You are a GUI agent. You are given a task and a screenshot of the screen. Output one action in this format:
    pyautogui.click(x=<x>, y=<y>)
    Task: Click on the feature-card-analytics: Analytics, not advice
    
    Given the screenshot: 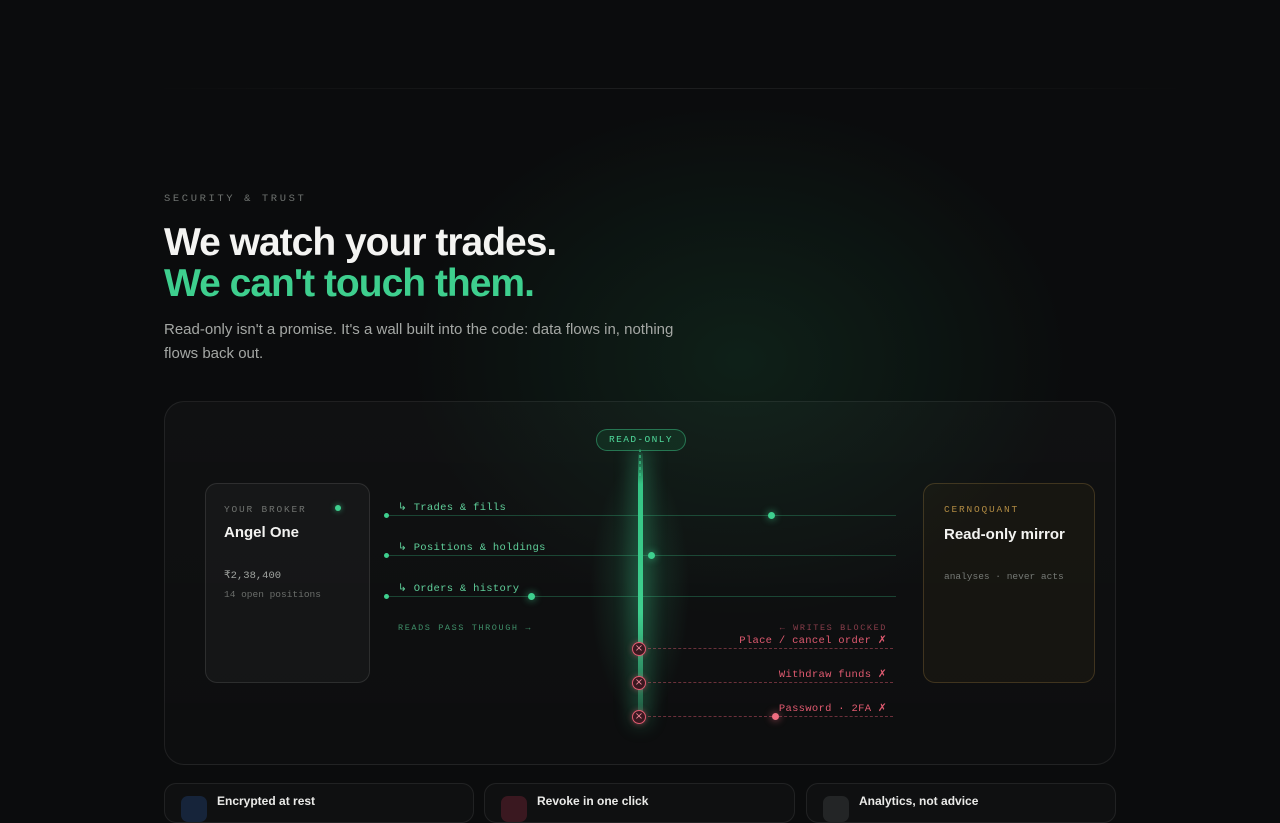 What is the action you would take?
    pyautogui.click(x=961, y=803)
    